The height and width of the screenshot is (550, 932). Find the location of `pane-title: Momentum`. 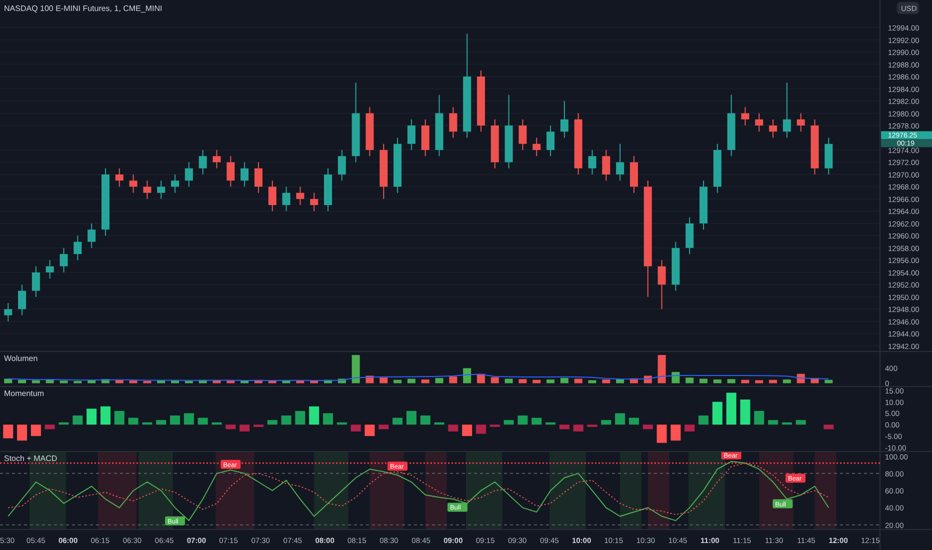

pane-title: Momentum is located at coordinates (24, 393).